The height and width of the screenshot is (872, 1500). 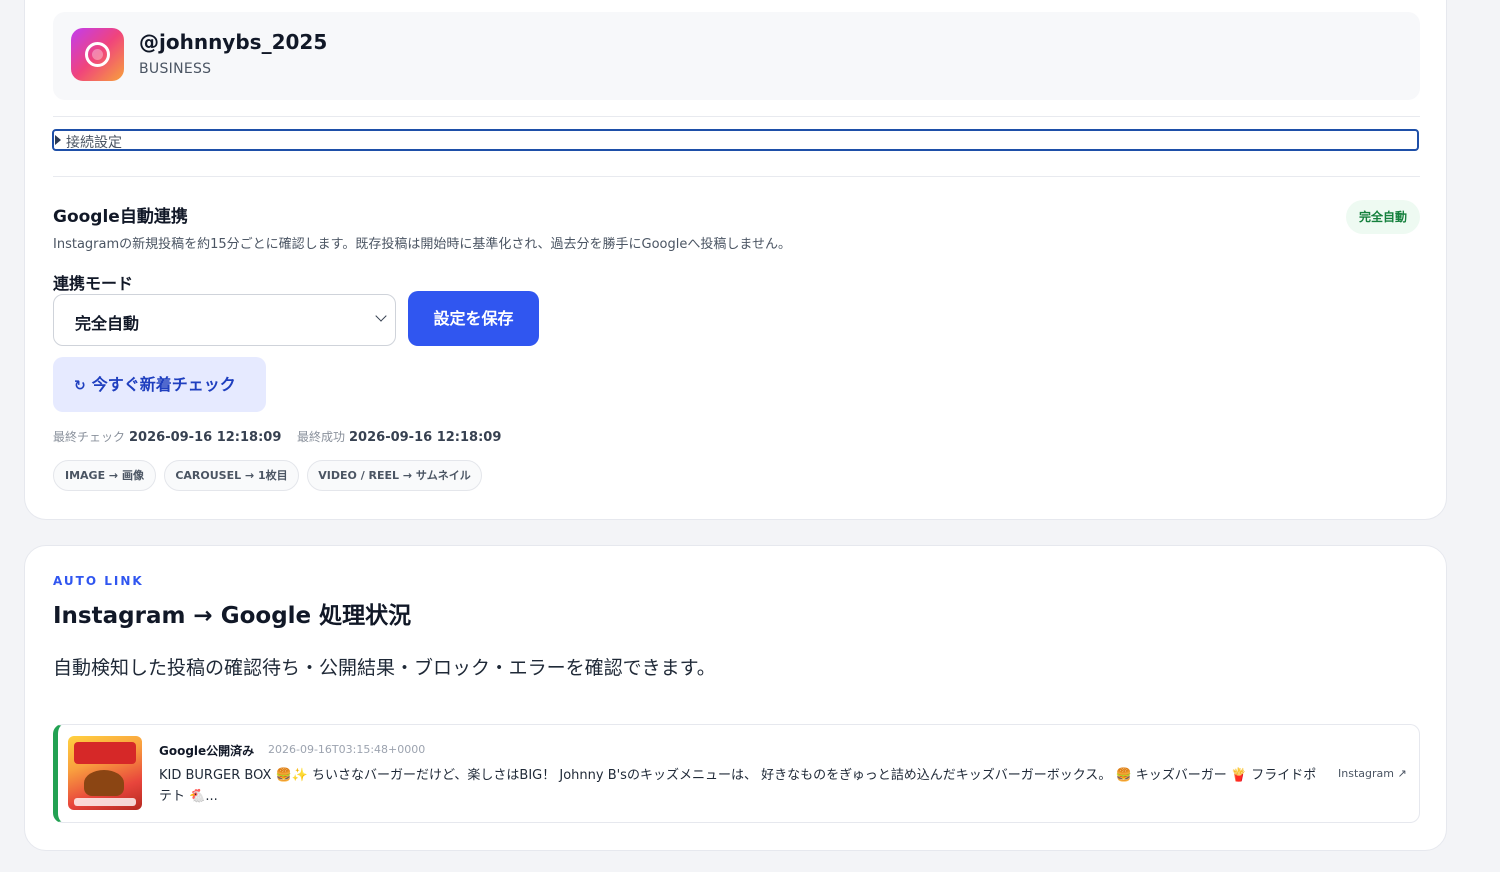 I want to click on connection-settings-label: 接続設定, so click(x=94, y=143).